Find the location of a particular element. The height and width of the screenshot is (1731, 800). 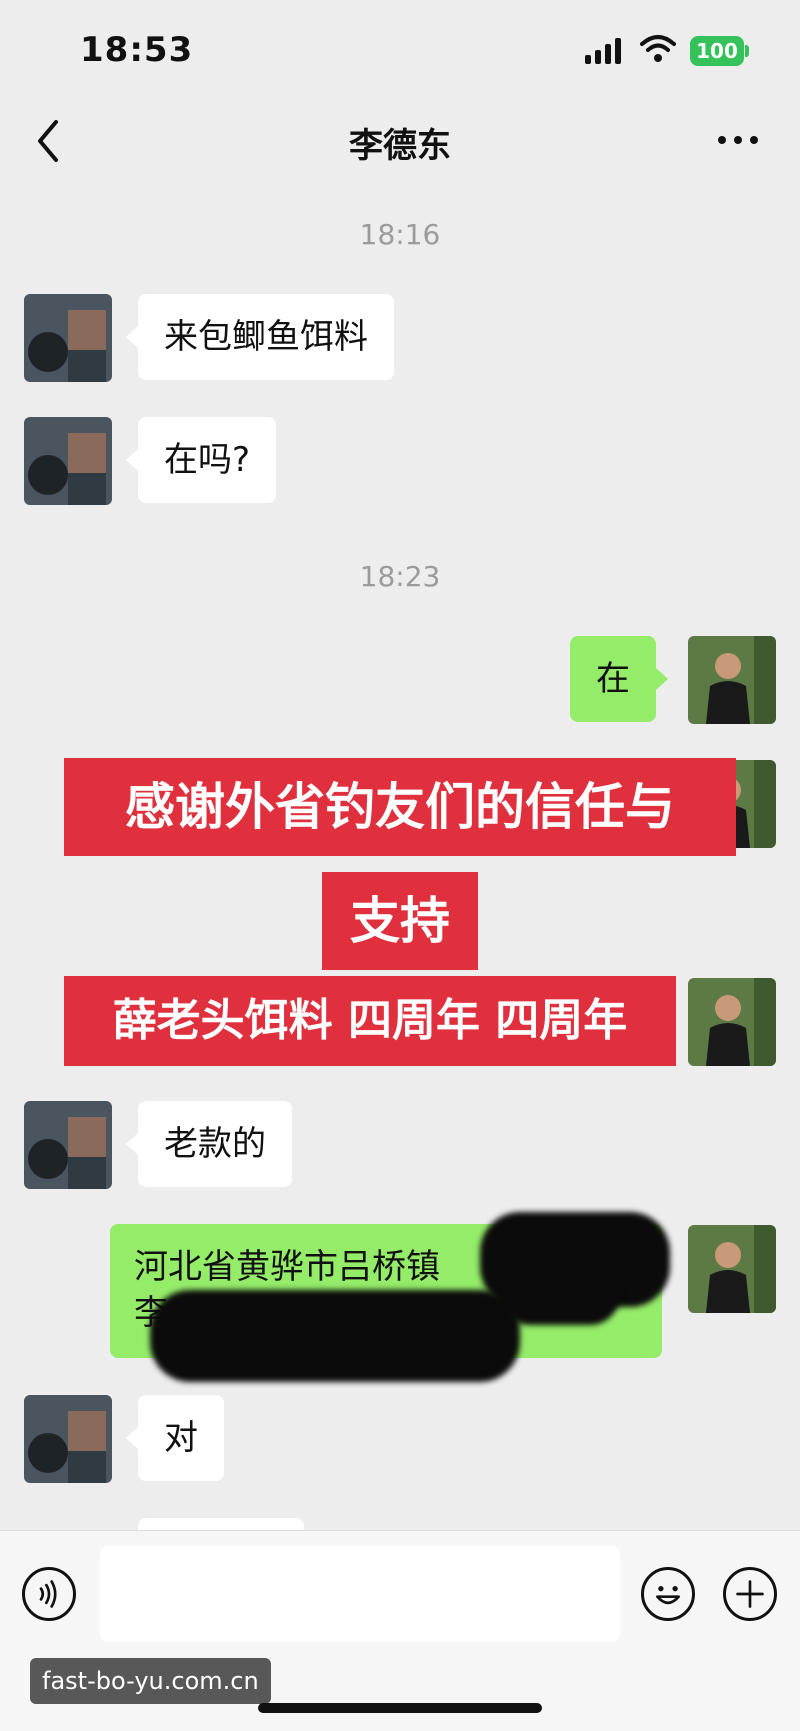

home-indicator is located at coordinates (400, 1708).